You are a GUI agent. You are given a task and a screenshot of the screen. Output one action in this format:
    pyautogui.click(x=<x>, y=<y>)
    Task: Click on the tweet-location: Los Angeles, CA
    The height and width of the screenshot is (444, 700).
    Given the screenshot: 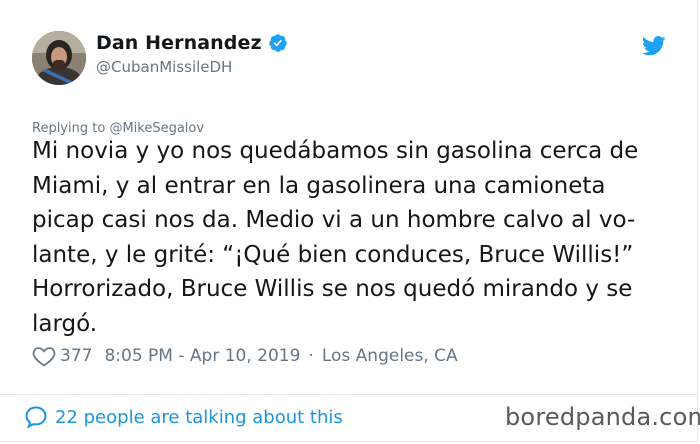 What is the action you would take?
    pyautogui.click(x=390, y=356)
    